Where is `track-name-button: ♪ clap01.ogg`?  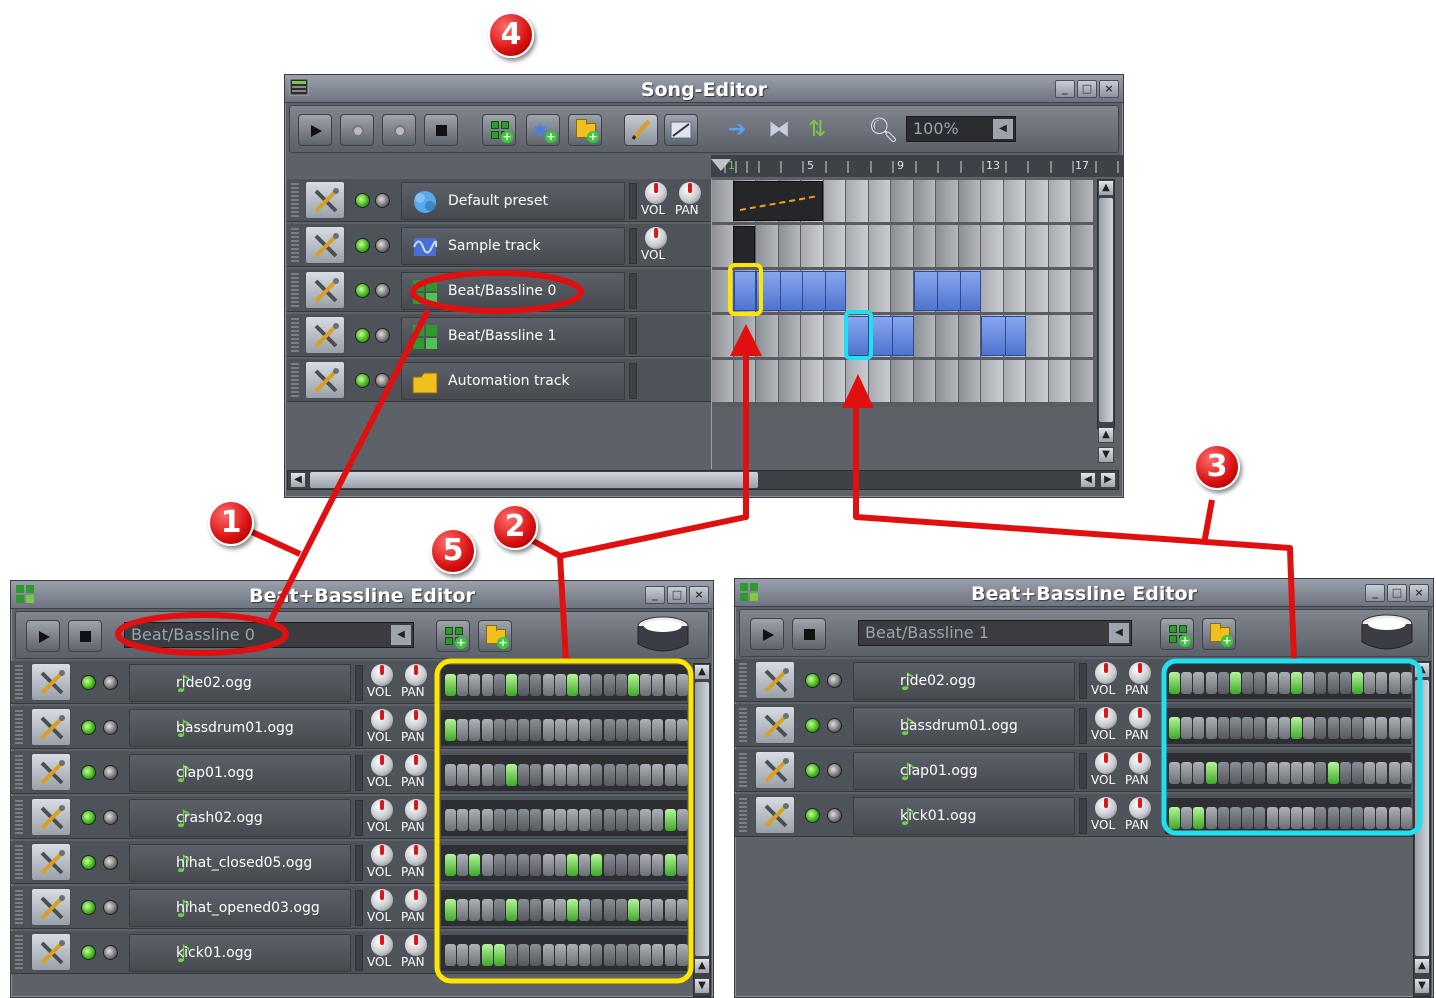
track-name-button: ♪ clap01.ogg is located at coordinates (240, 773).